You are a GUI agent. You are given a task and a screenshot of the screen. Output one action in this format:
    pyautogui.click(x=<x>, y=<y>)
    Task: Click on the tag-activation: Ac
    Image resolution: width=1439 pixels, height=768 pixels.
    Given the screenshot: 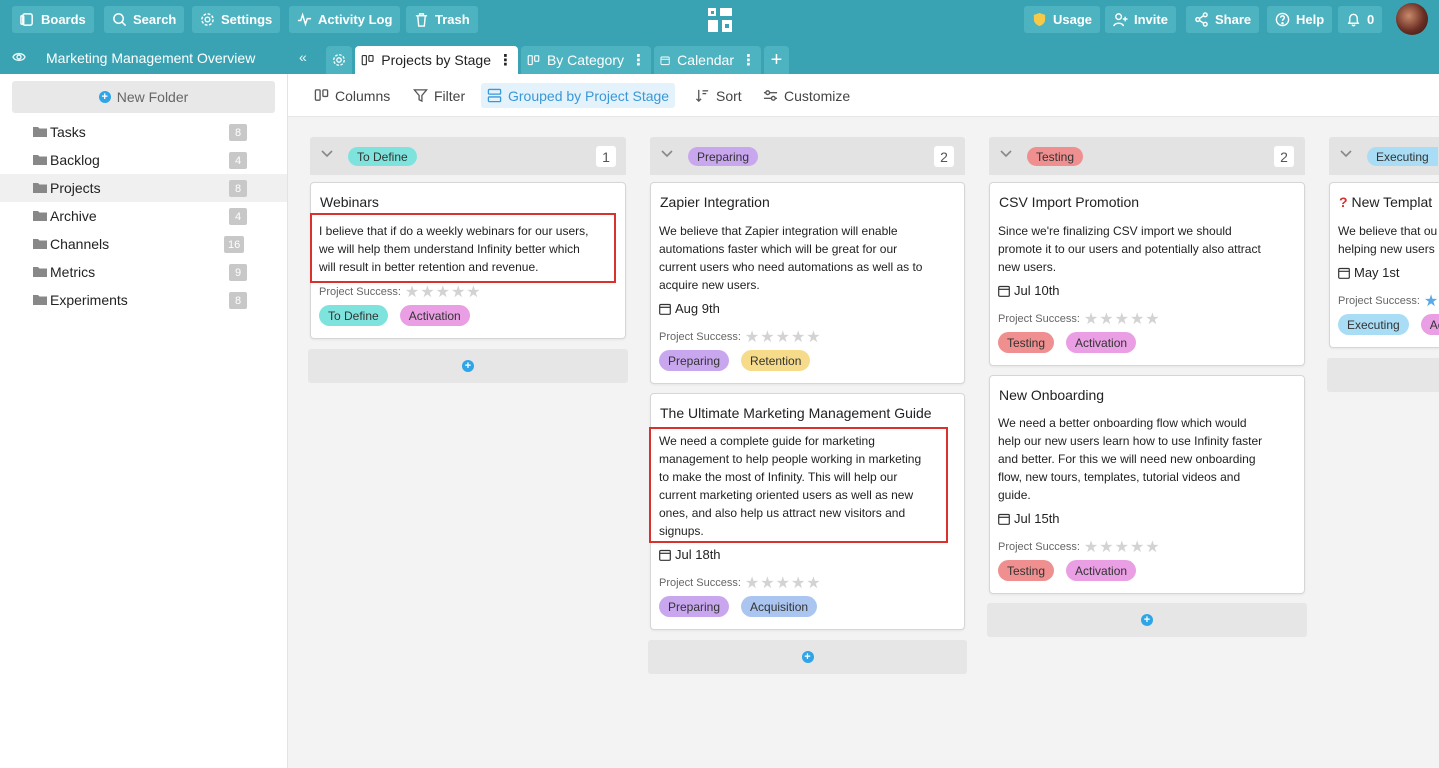 What is the action you would take?
    pyautogui.click(x=1429, y=324)
    